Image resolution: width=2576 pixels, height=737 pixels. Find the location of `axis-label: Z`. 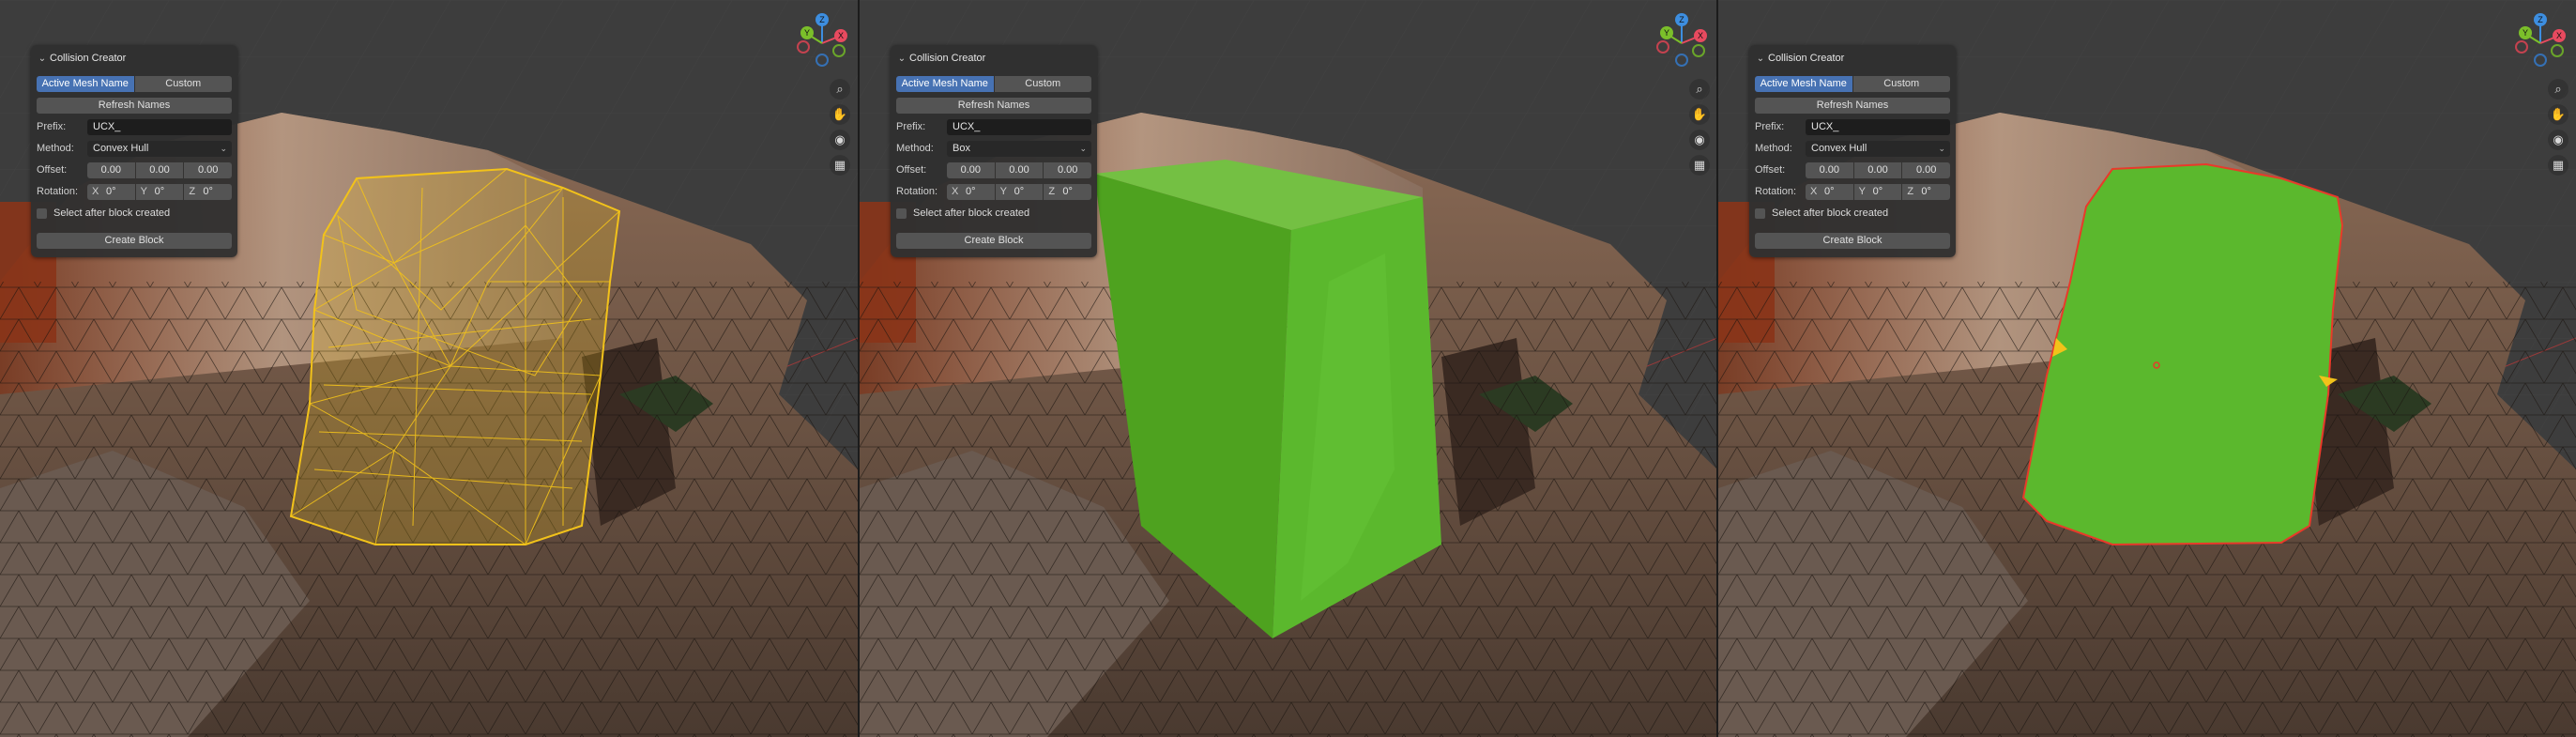

axis-label: Z is located at coordinates (1910, 191).